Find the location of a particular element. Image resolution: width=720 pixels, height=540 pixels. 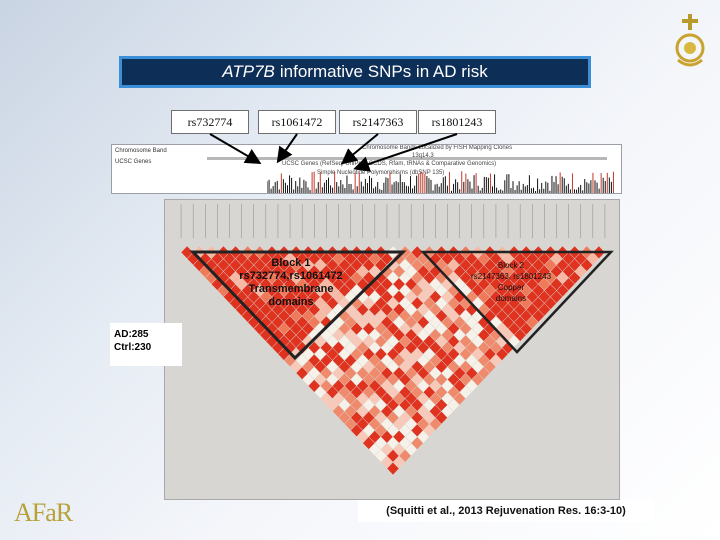

sample-size-box: AD:285 Ctrl:230 is located at coordinates (146, 344).